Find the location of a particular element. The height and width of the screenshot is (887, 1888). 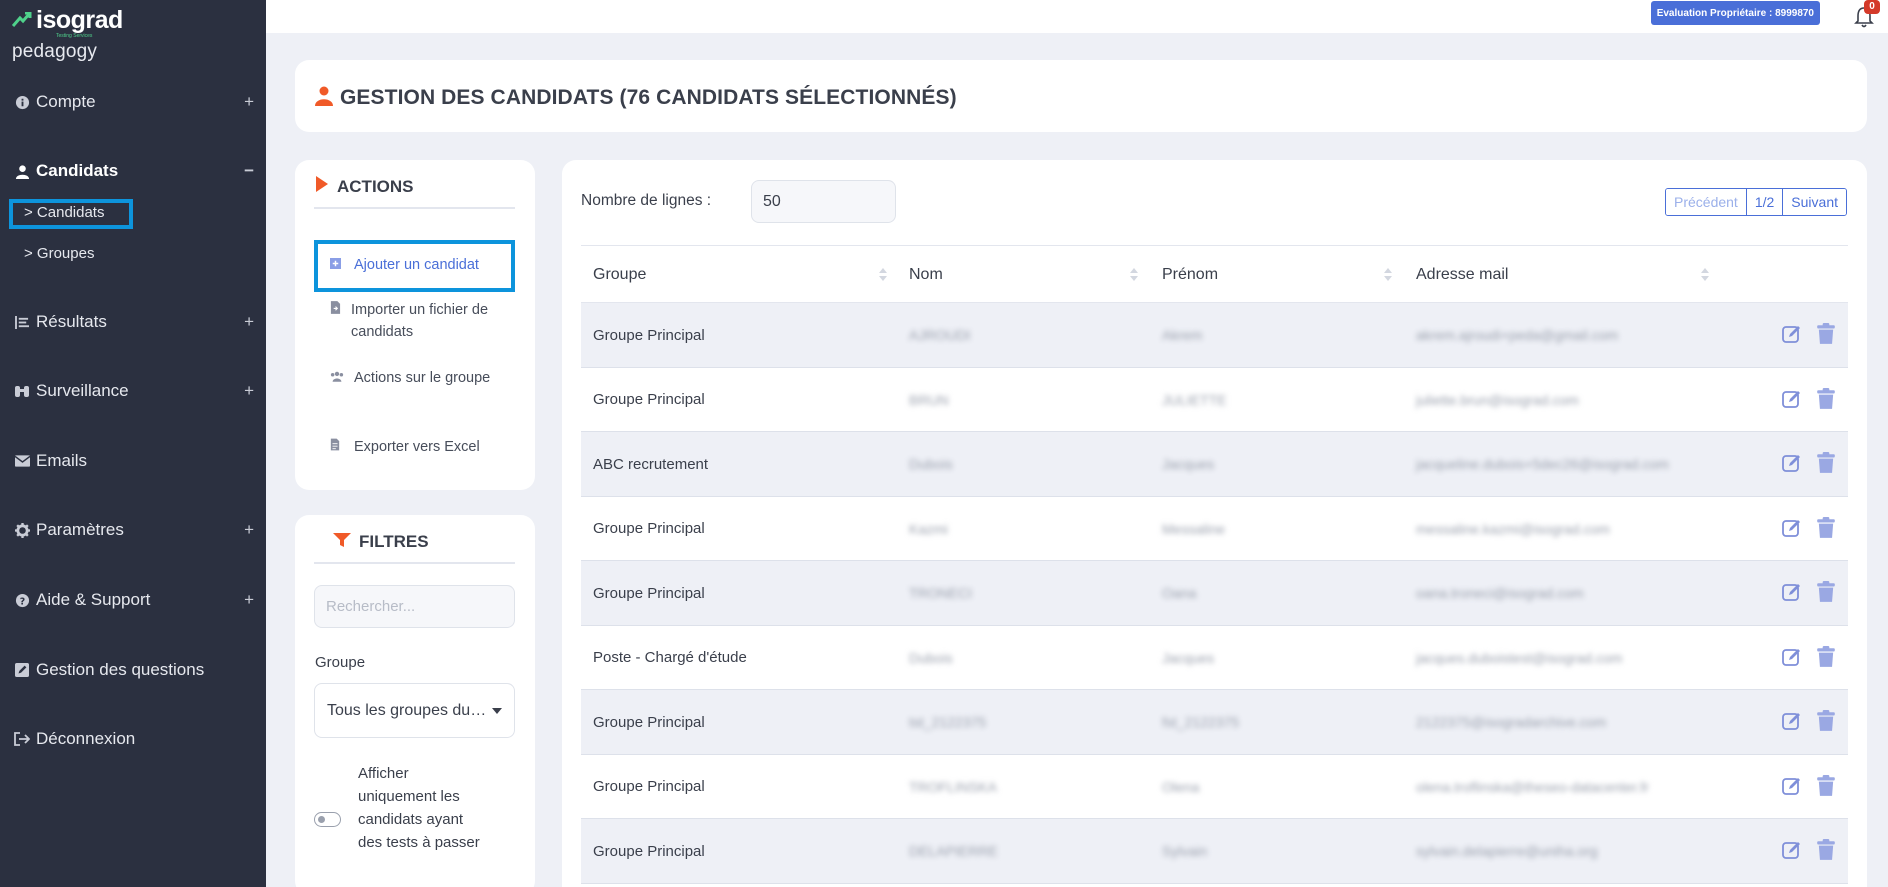

collapse-icon: − is located at coordinates (249, 171).